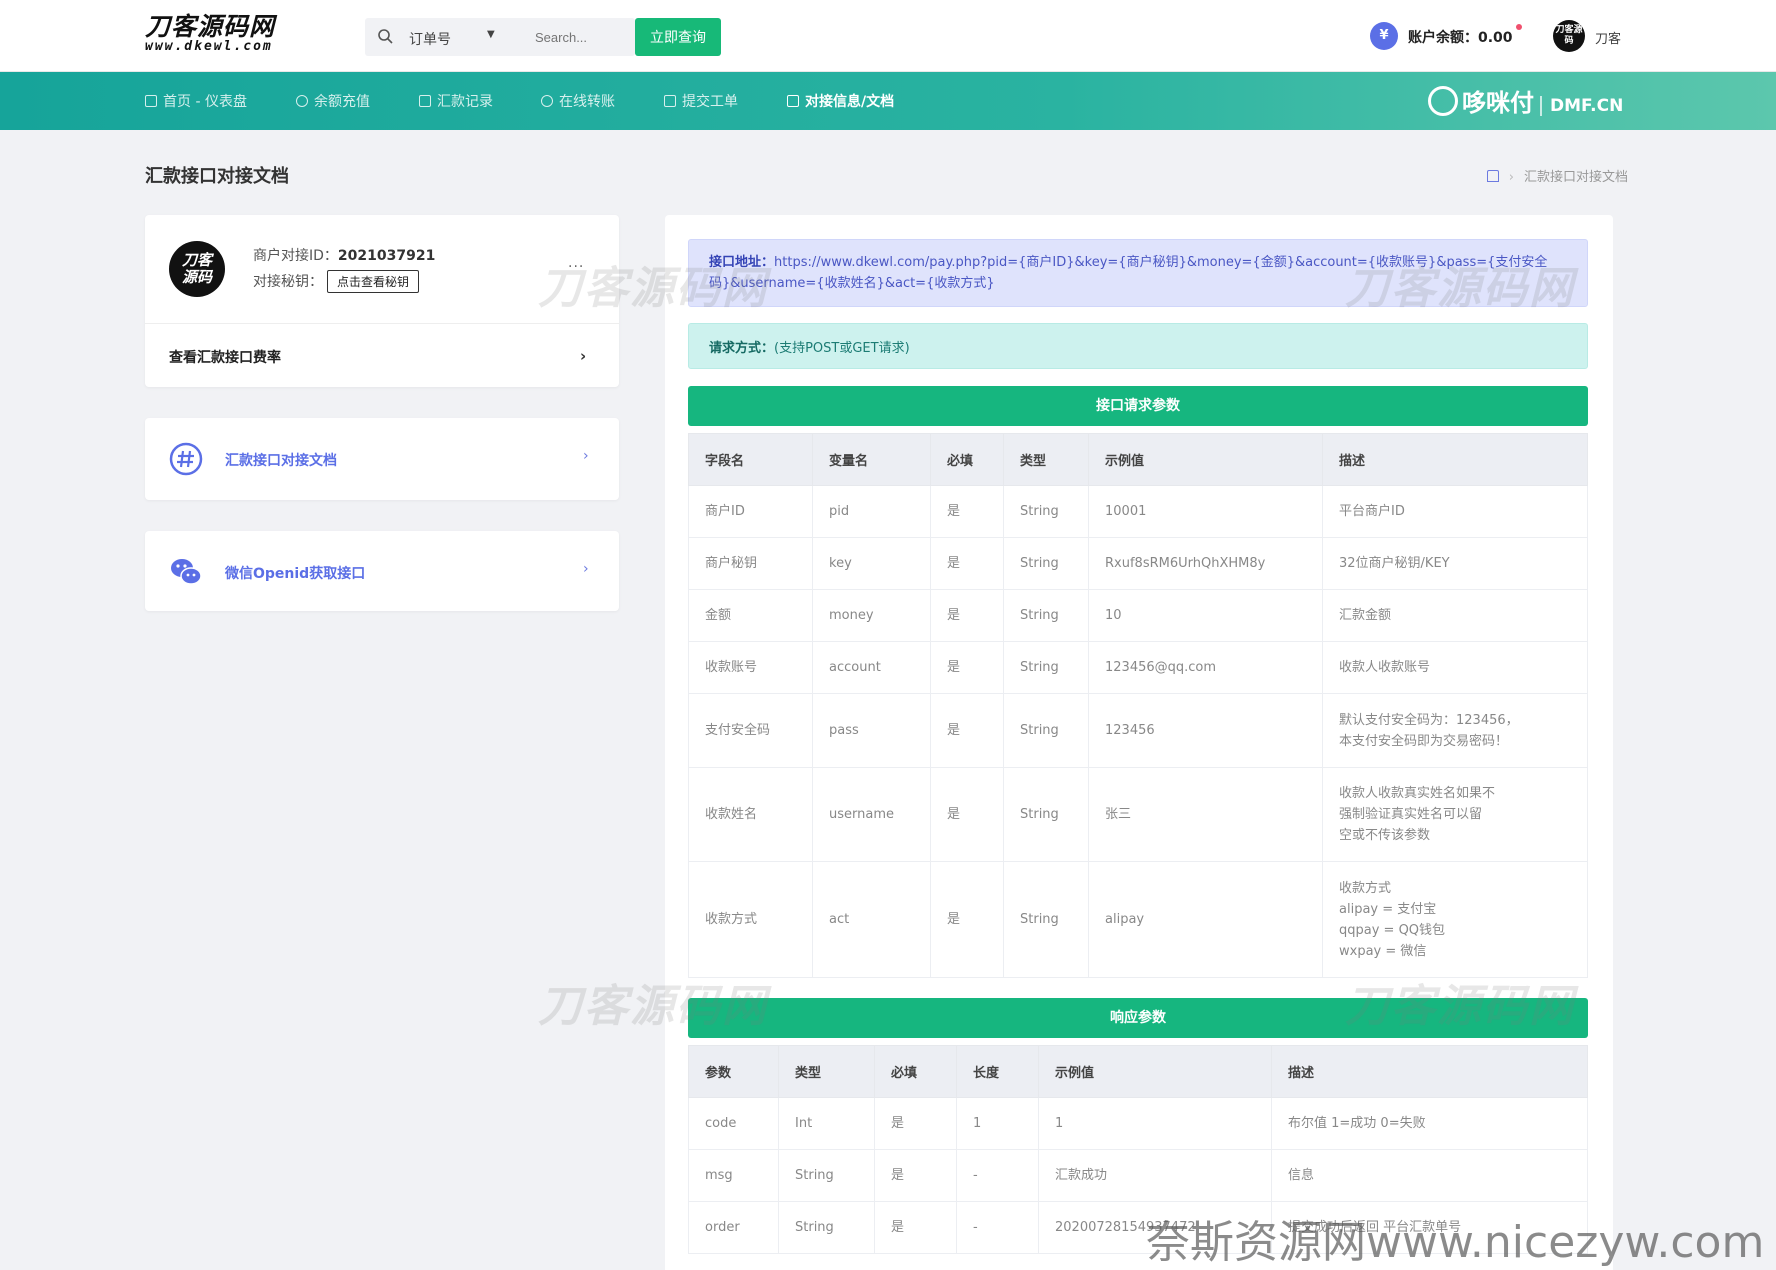 This screenshot has width=1776, height=1270. Describe the element at coordinates (1429, 1071) in the screenshot. I see `column-header: 描述` at that location.